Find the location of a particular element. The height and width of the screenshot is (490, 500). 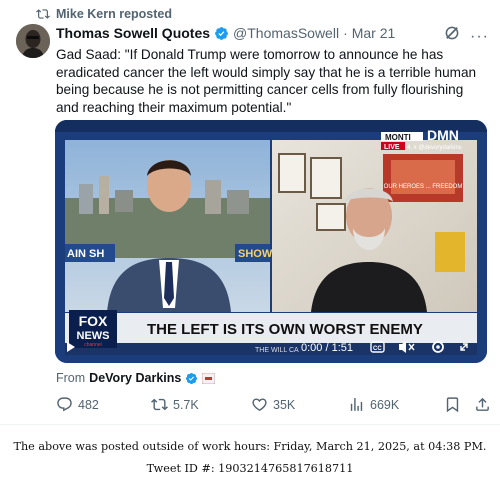

corner-handle: 4. x @devorydarkins is located at coordinates (434, 148).